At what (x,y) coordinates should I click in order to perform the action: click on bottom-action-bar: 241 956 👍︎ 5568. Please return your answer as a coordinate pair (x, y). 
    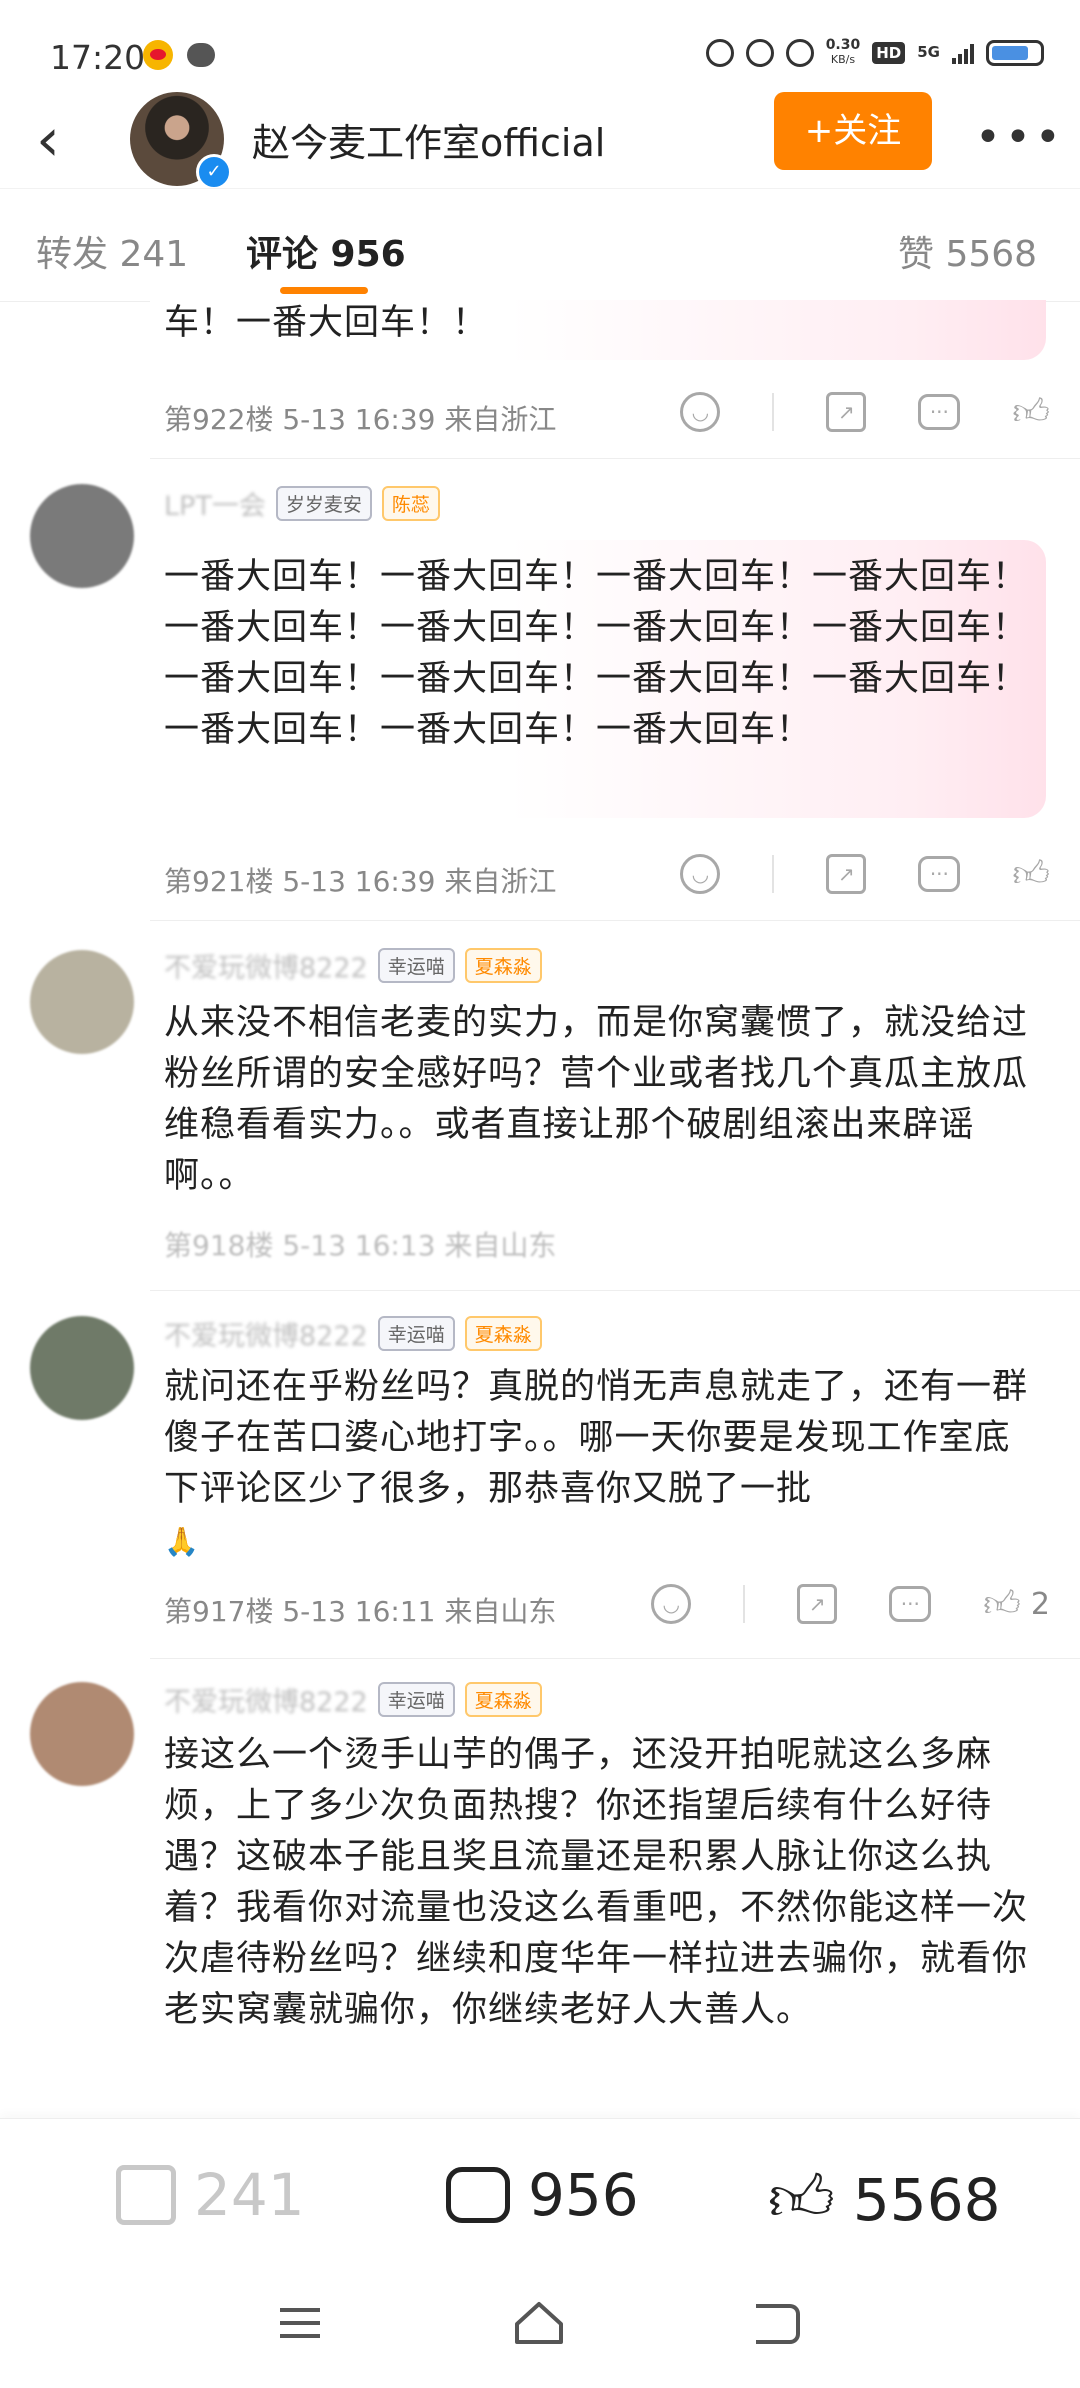
    Looking at the image, I should click on (540, 2193).